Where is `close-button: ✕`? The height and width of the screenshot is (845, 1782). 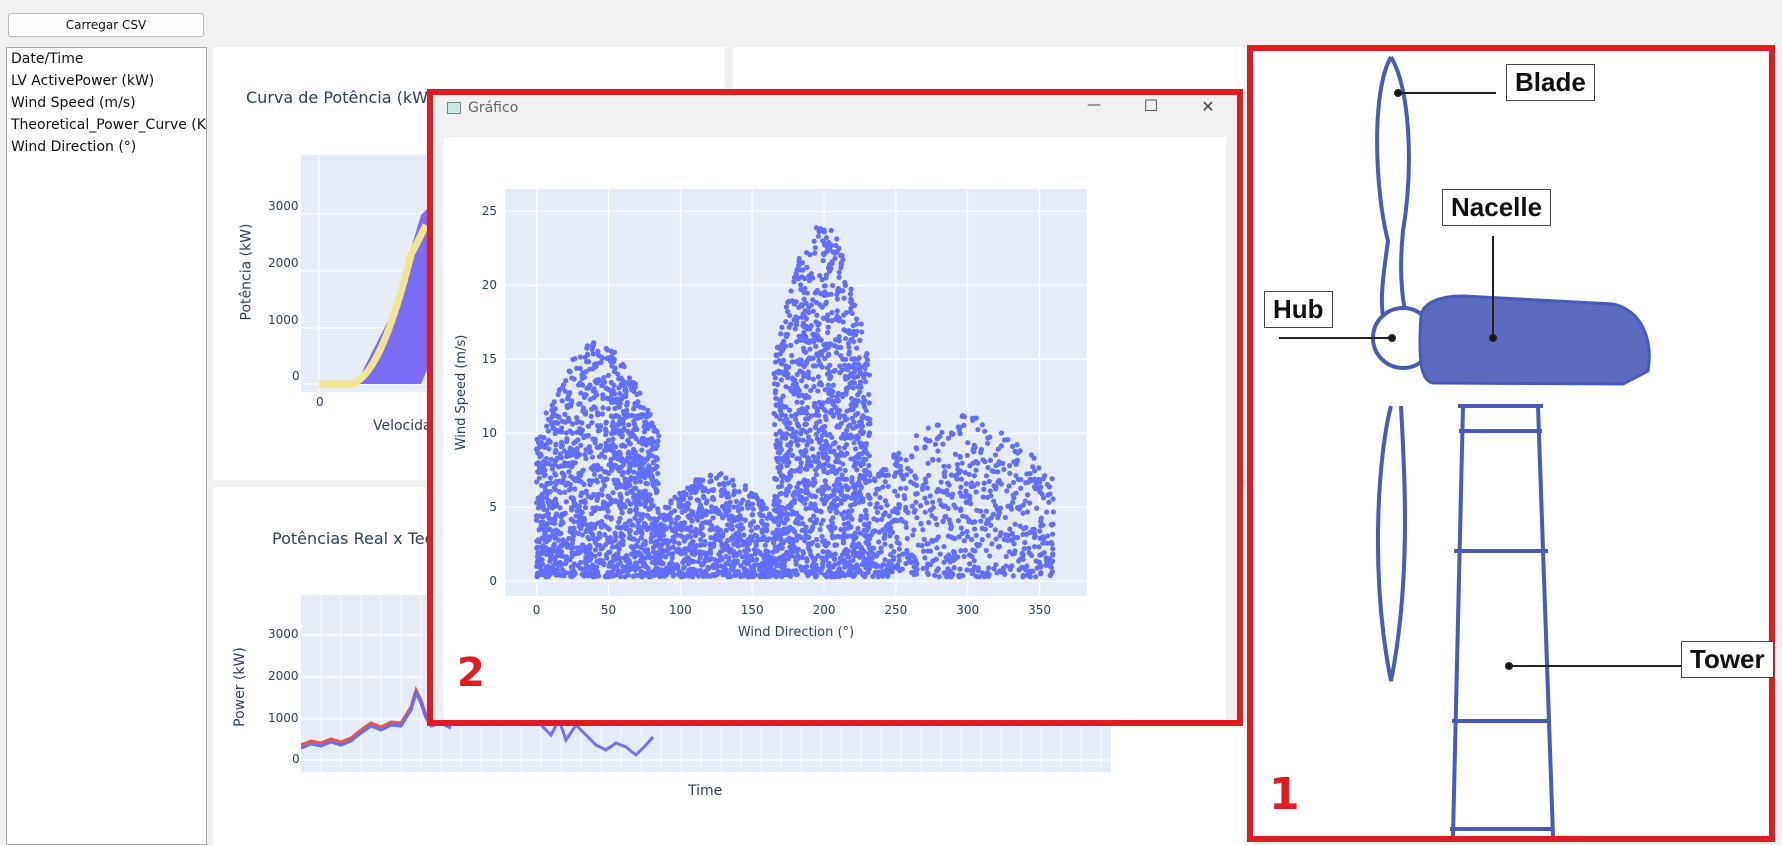 close-button: ✕ is located at coordinates (1208, 106).